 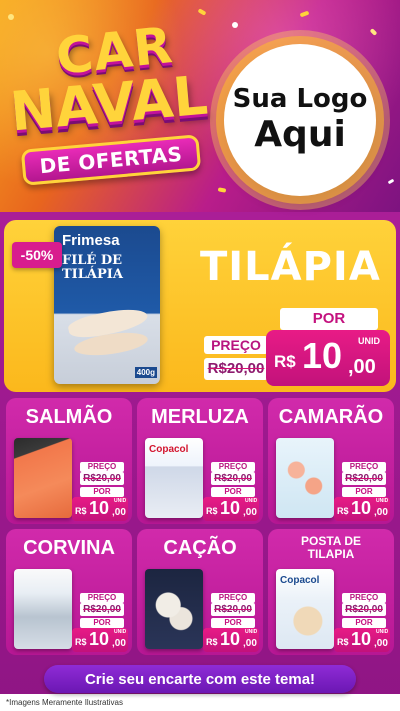 I want to click on product-name: CAMARÃO, so click(x=331, y=417).